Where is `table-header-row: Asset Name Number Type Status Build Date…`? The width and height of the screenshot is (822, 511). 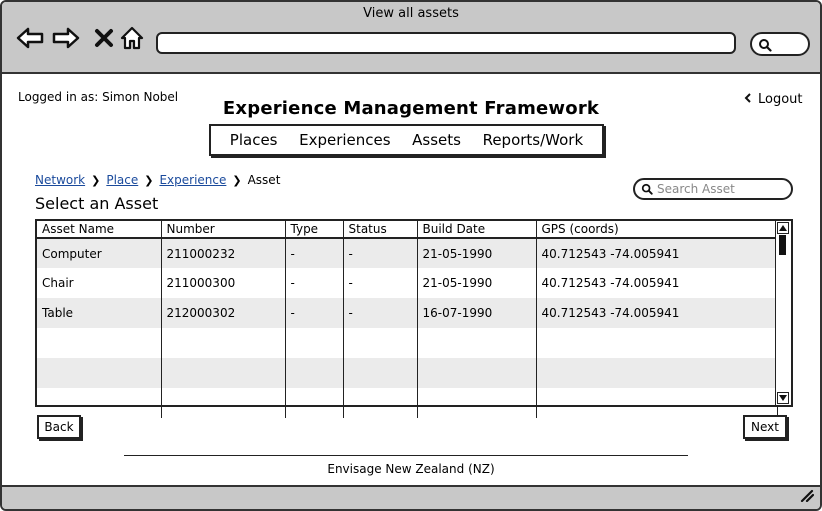
table-header-row: Asset Name Number Type Status Build Date… is located at coordinates (407, 230).